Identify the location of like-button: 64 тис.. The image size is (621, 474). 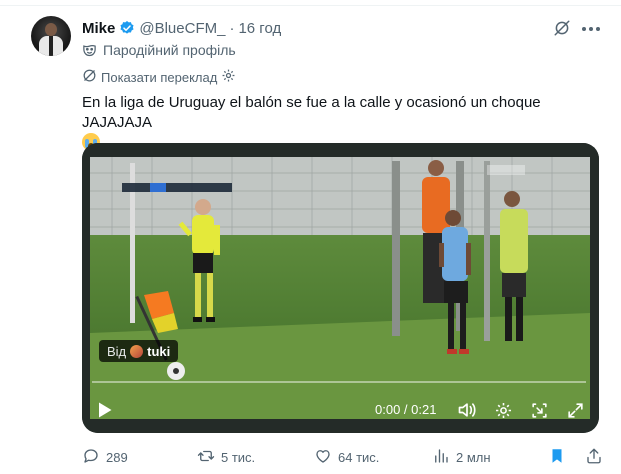
(346, 457).